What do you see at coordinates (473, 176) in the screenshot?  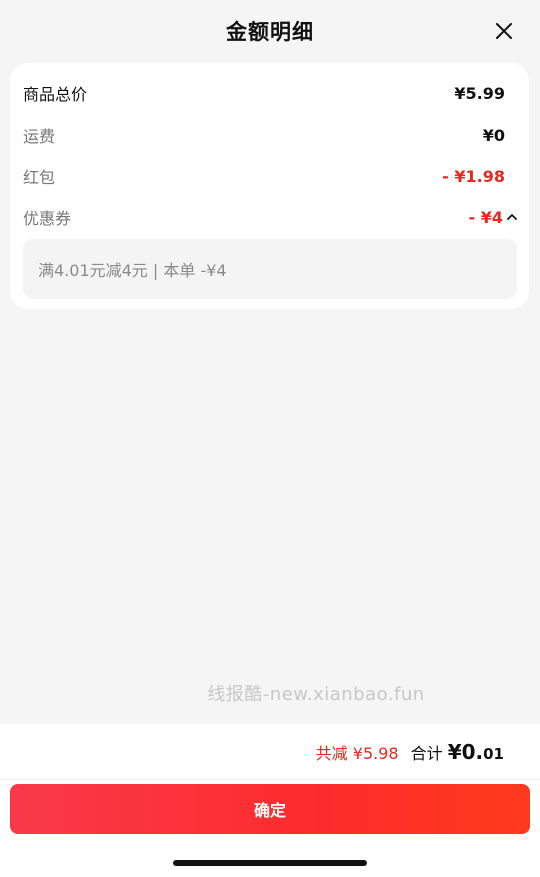 I see `red-packet-value: - ¥1.98` at bounding box center [473, 176].